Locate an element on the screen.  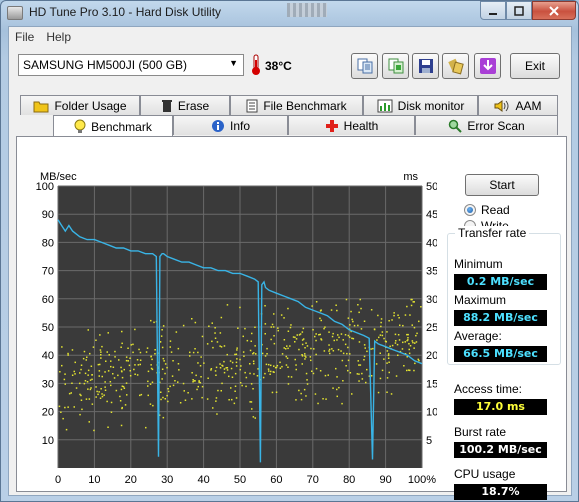
tab-folder-usage: Folder Usage is located at coordinates (80, 105).